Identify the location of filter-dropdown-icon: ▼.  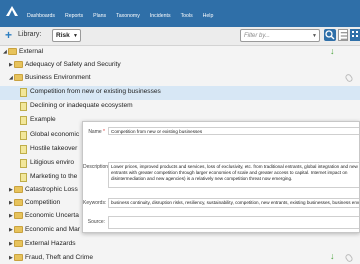
(314, 36).